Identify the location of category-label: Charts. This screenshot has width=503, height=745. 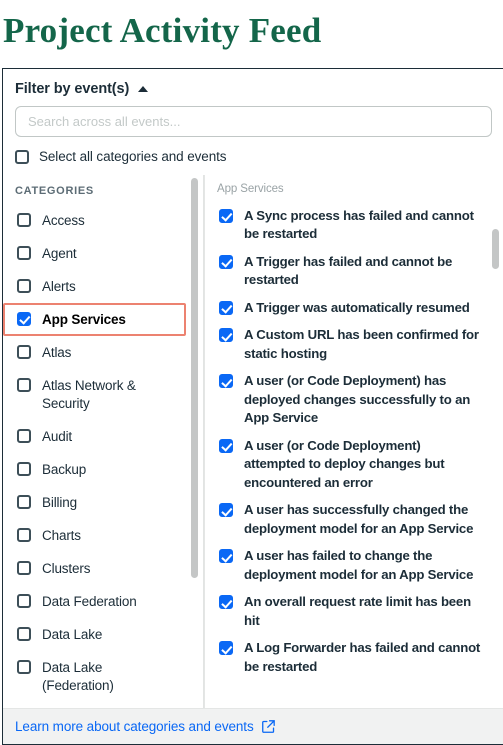
(61, 535).